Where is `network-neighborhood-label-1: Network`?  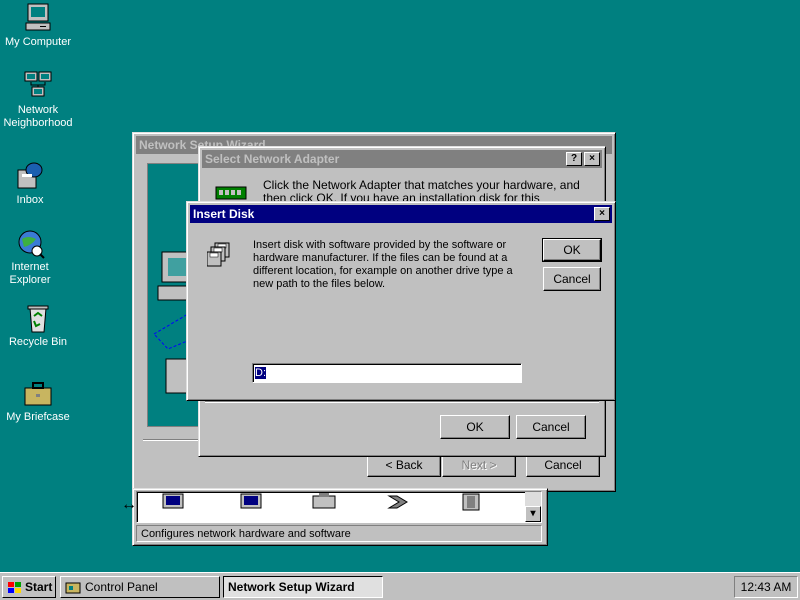
network-neighborhood-label-1: Network is located at coordinates (38, 110).